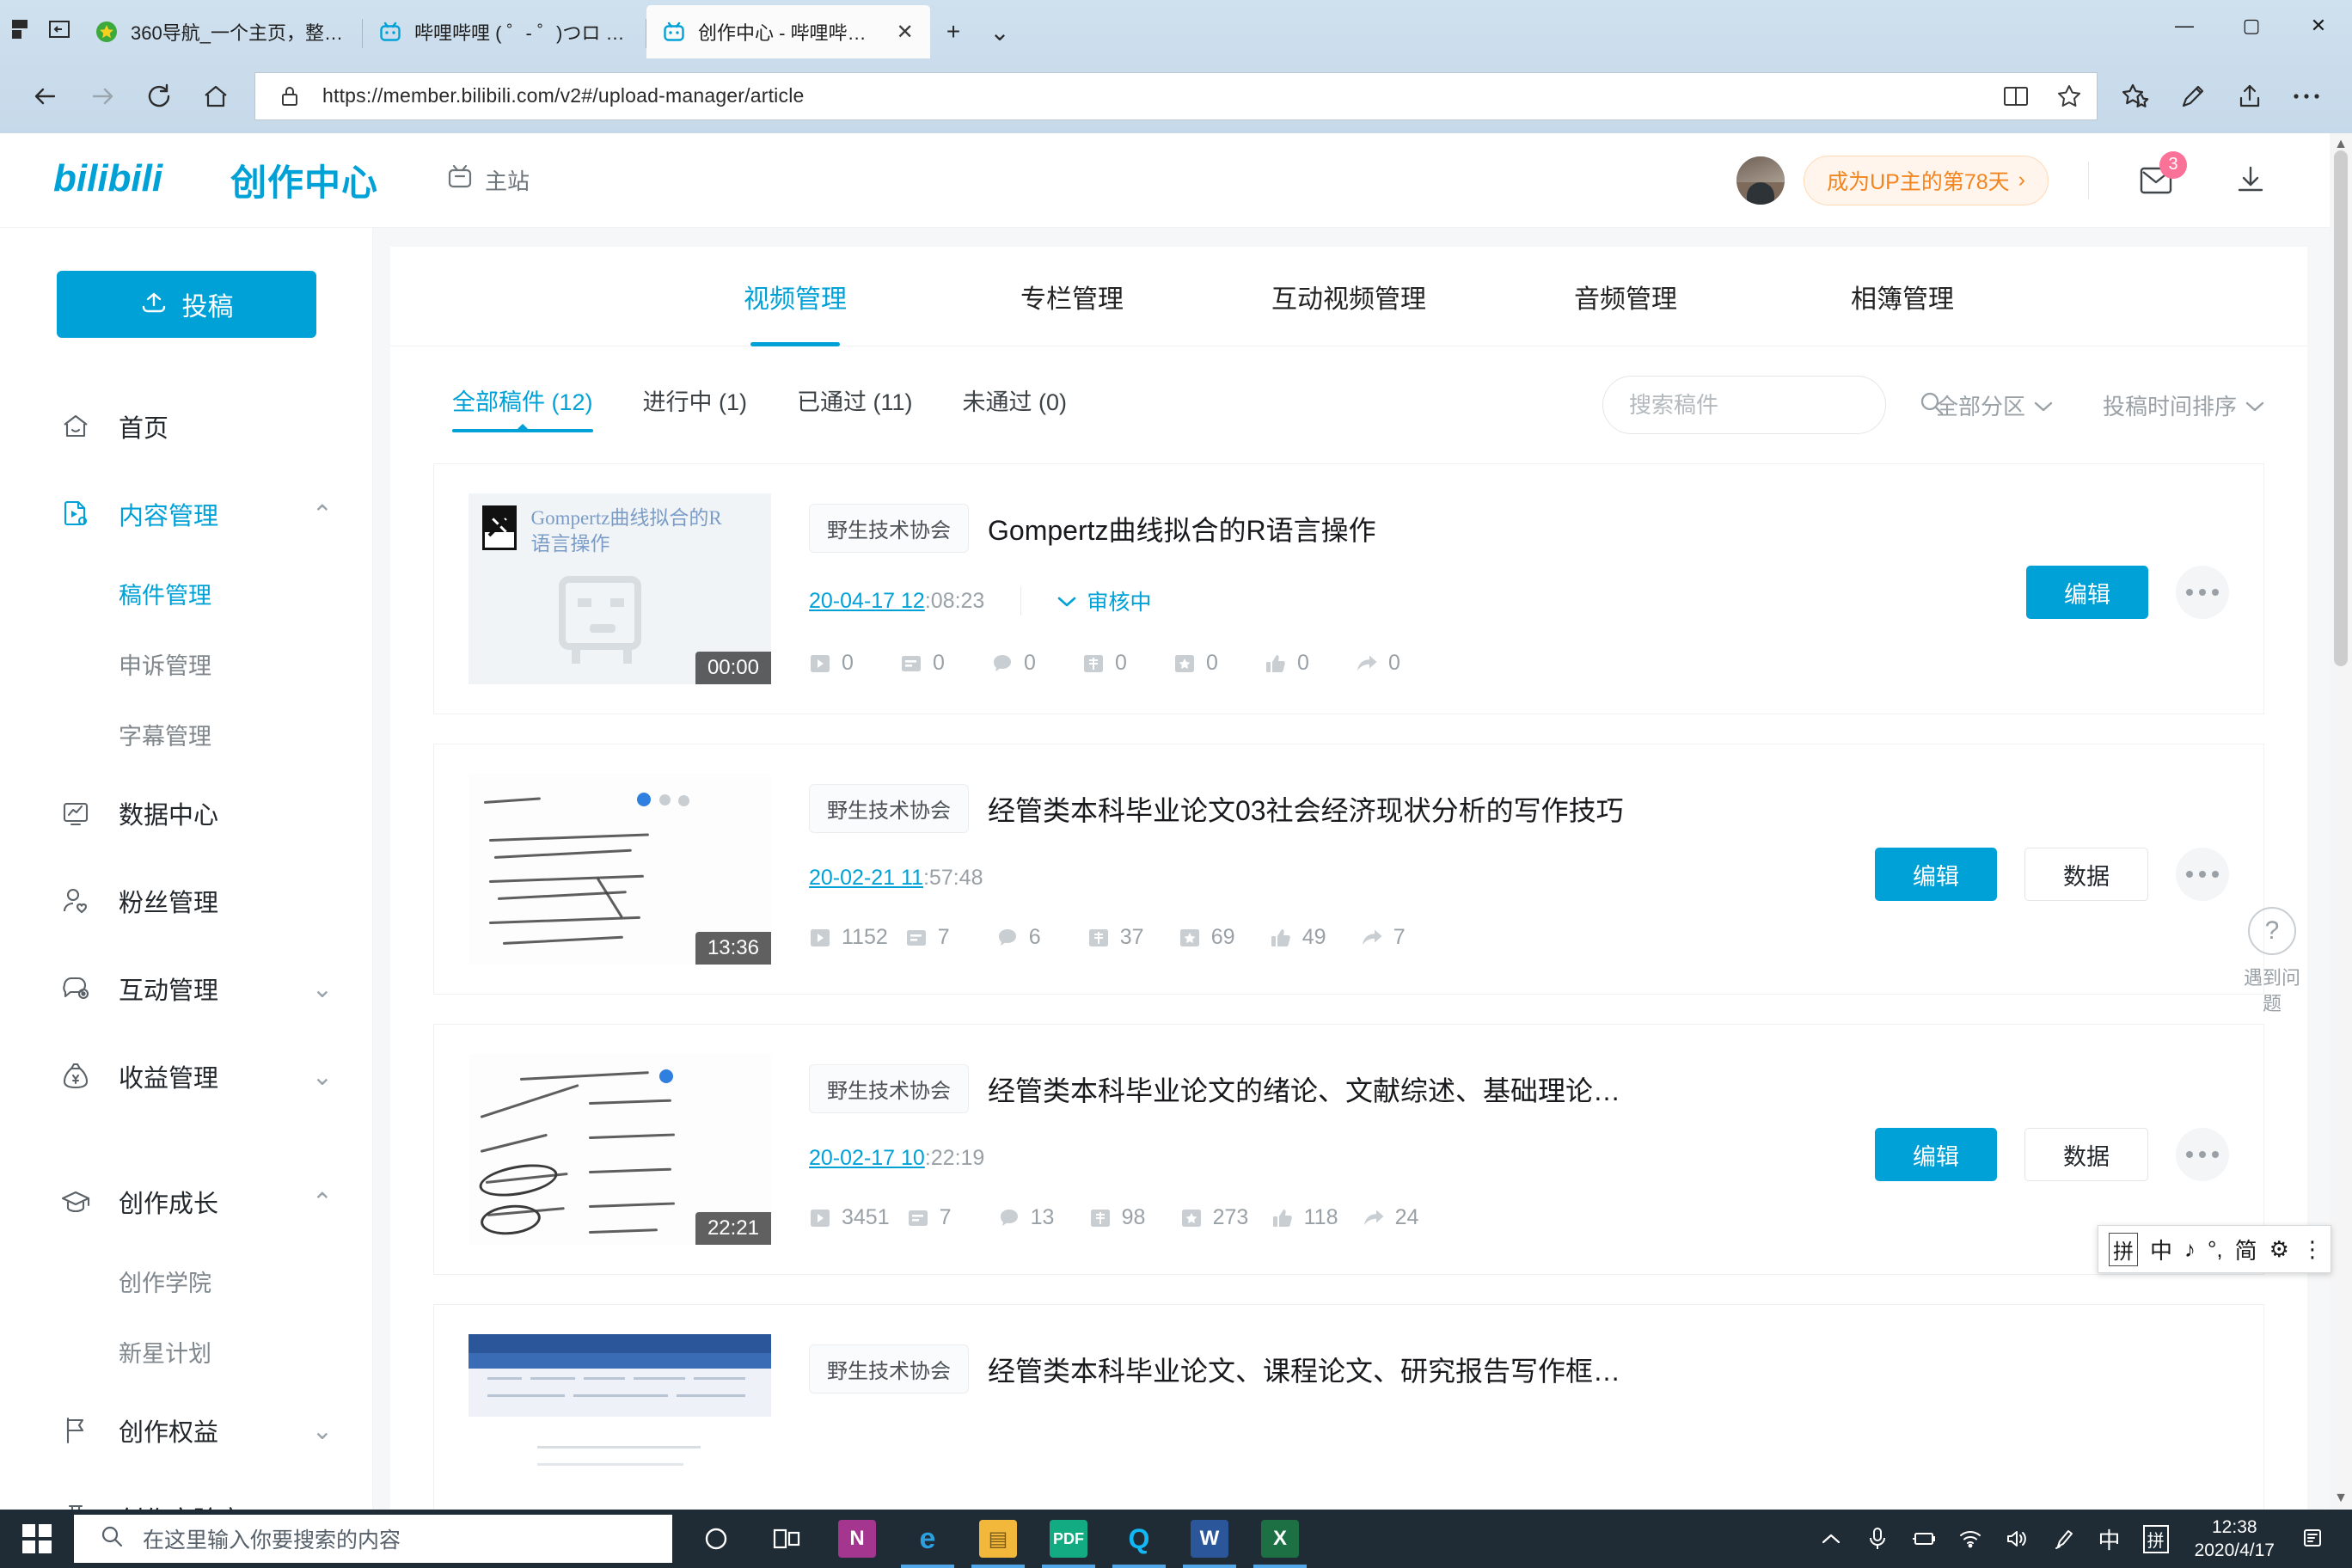 The image size is (2352, 1568). What do you see at coordinates (1182, 528) in the screenshot?
I see `video-title: Gompertz曲线拟合的R语言操作` at bounding box center [1182, 528].